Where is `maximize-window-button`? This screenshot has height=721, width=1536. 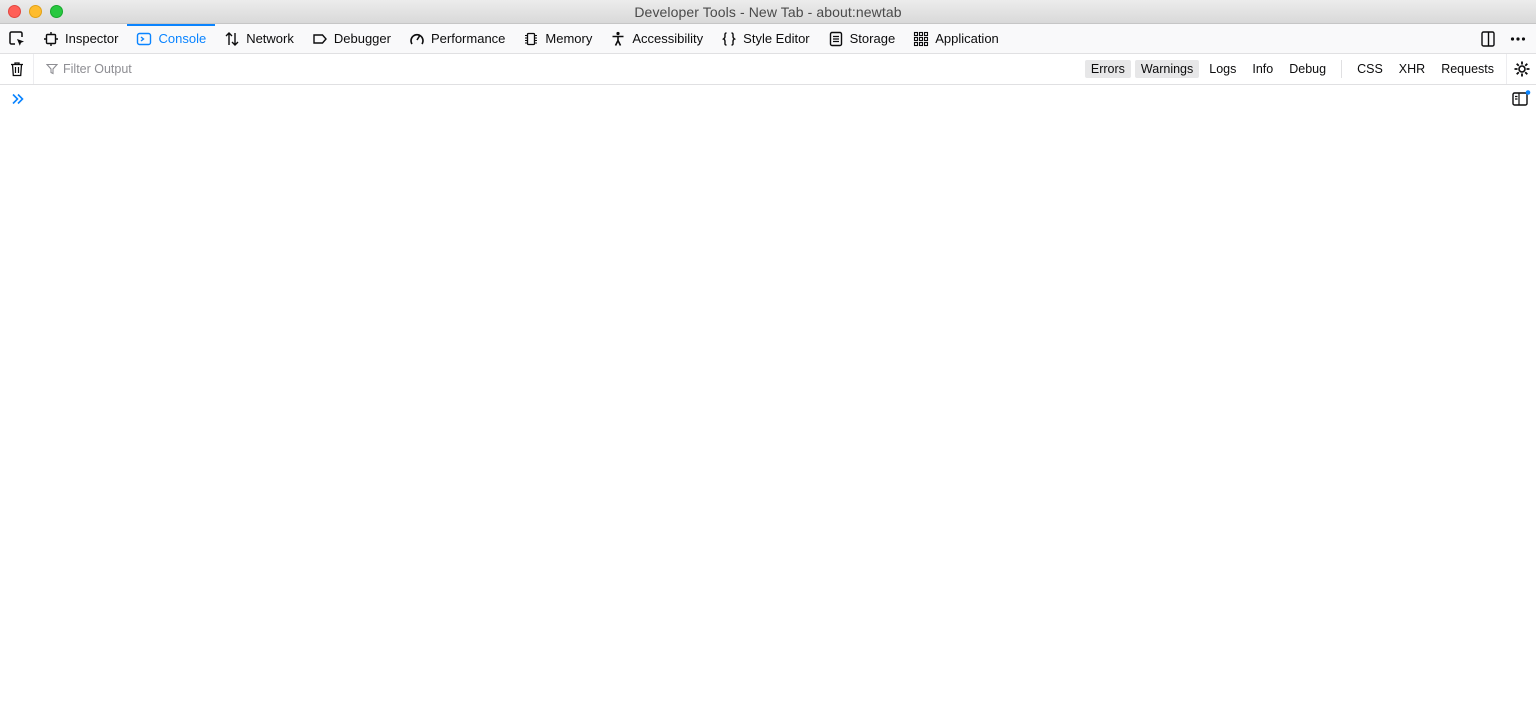 maximize-window-button is located at coordinates (56, 11).